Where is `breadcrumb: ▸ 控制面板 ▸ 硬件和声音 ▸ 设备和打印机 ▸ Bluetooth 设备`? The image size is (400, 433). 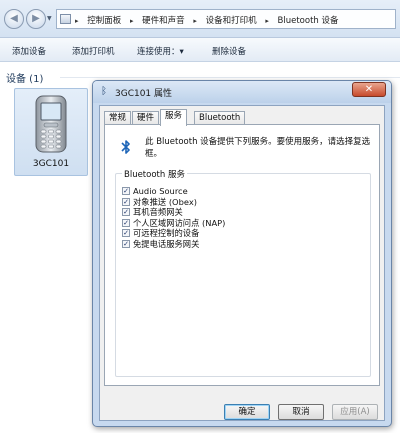
breadcrumb: ▸ 控制面板 ▸ 硬件和声音 ▸ 设备和打印机 ▸ Bluetooth 设备 is located at coordinates (207, 20).